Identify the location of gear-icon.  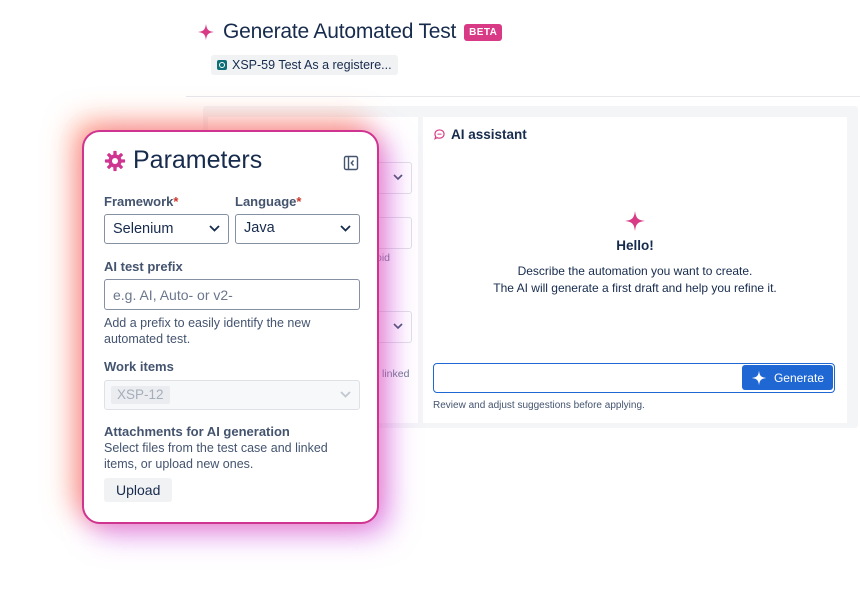
(115, 160).